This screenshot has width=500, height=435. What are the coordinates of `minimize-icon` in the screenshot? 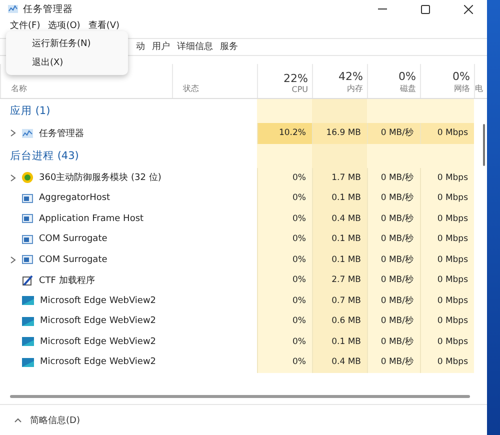 It's located at (382, 9).